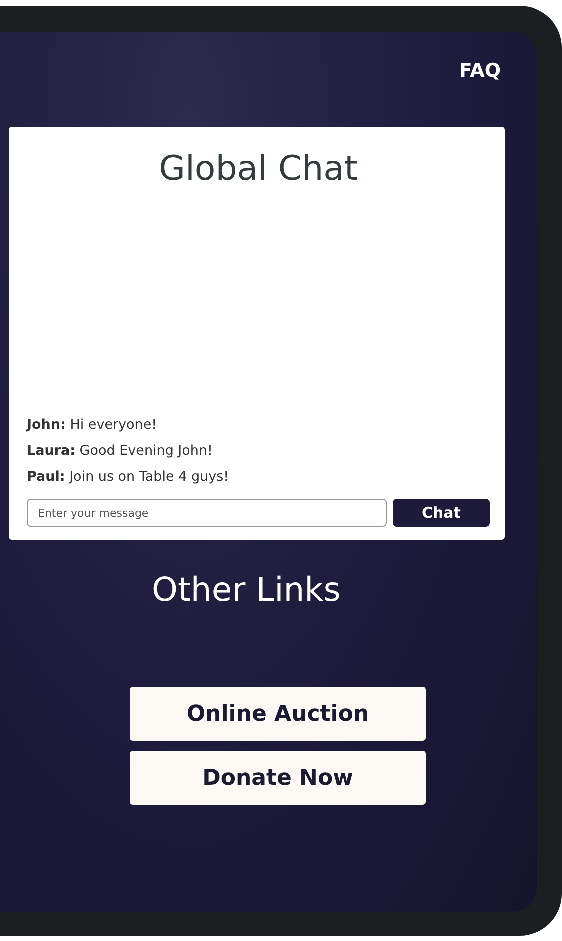 The width and height of the screenshot is (562, 941). I want to click on chat-message: Paul: Join us on Table 4 guys!, so click(128, 477).